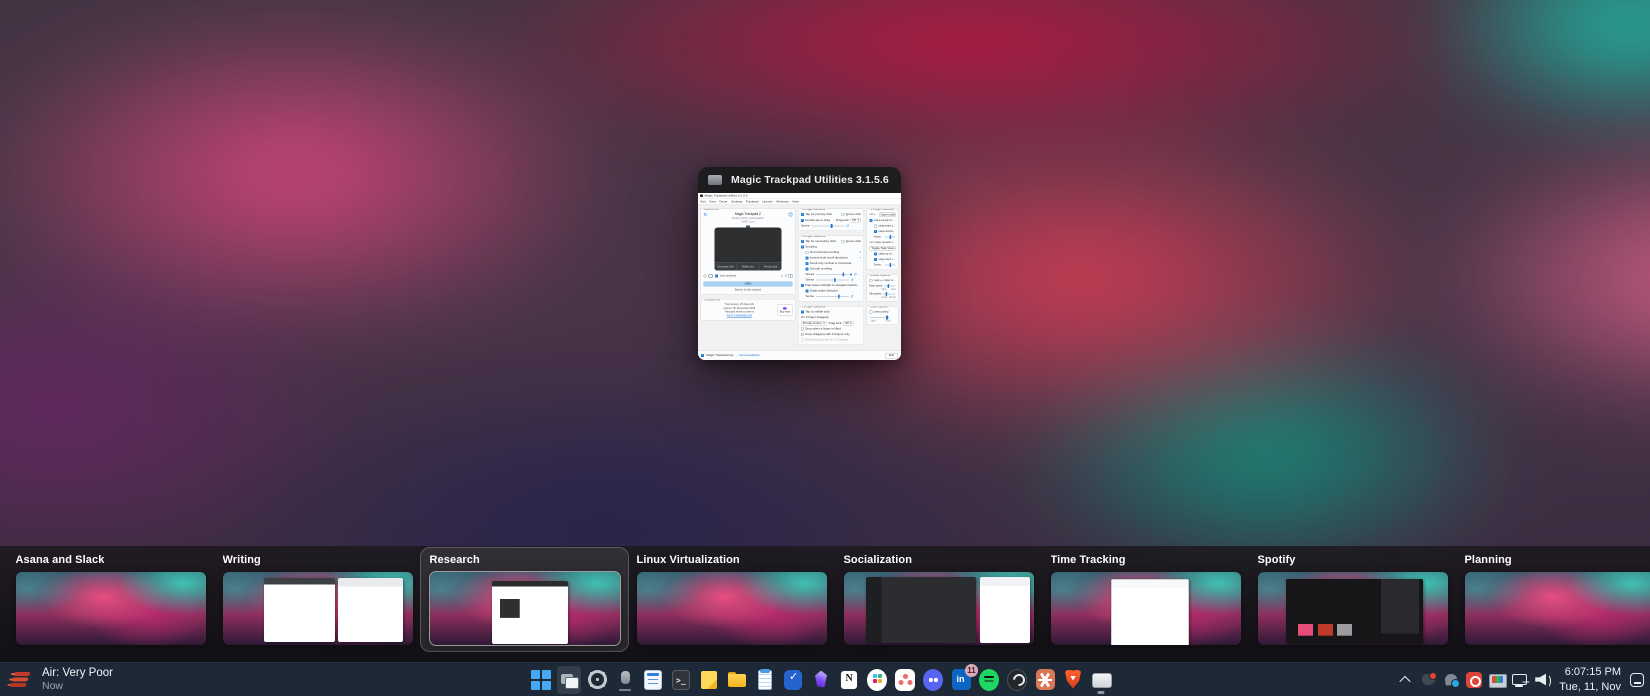  Describe the element at coordinates (849, 680) in the screenshot. I see `notion-icon` at that location.